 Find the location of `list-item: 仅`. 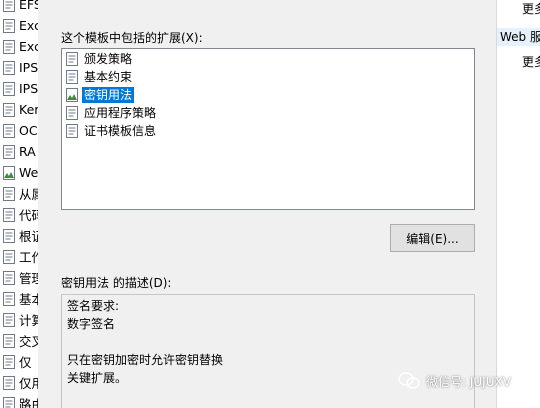

list-item: 仅 is located at coordinates (19, 361).